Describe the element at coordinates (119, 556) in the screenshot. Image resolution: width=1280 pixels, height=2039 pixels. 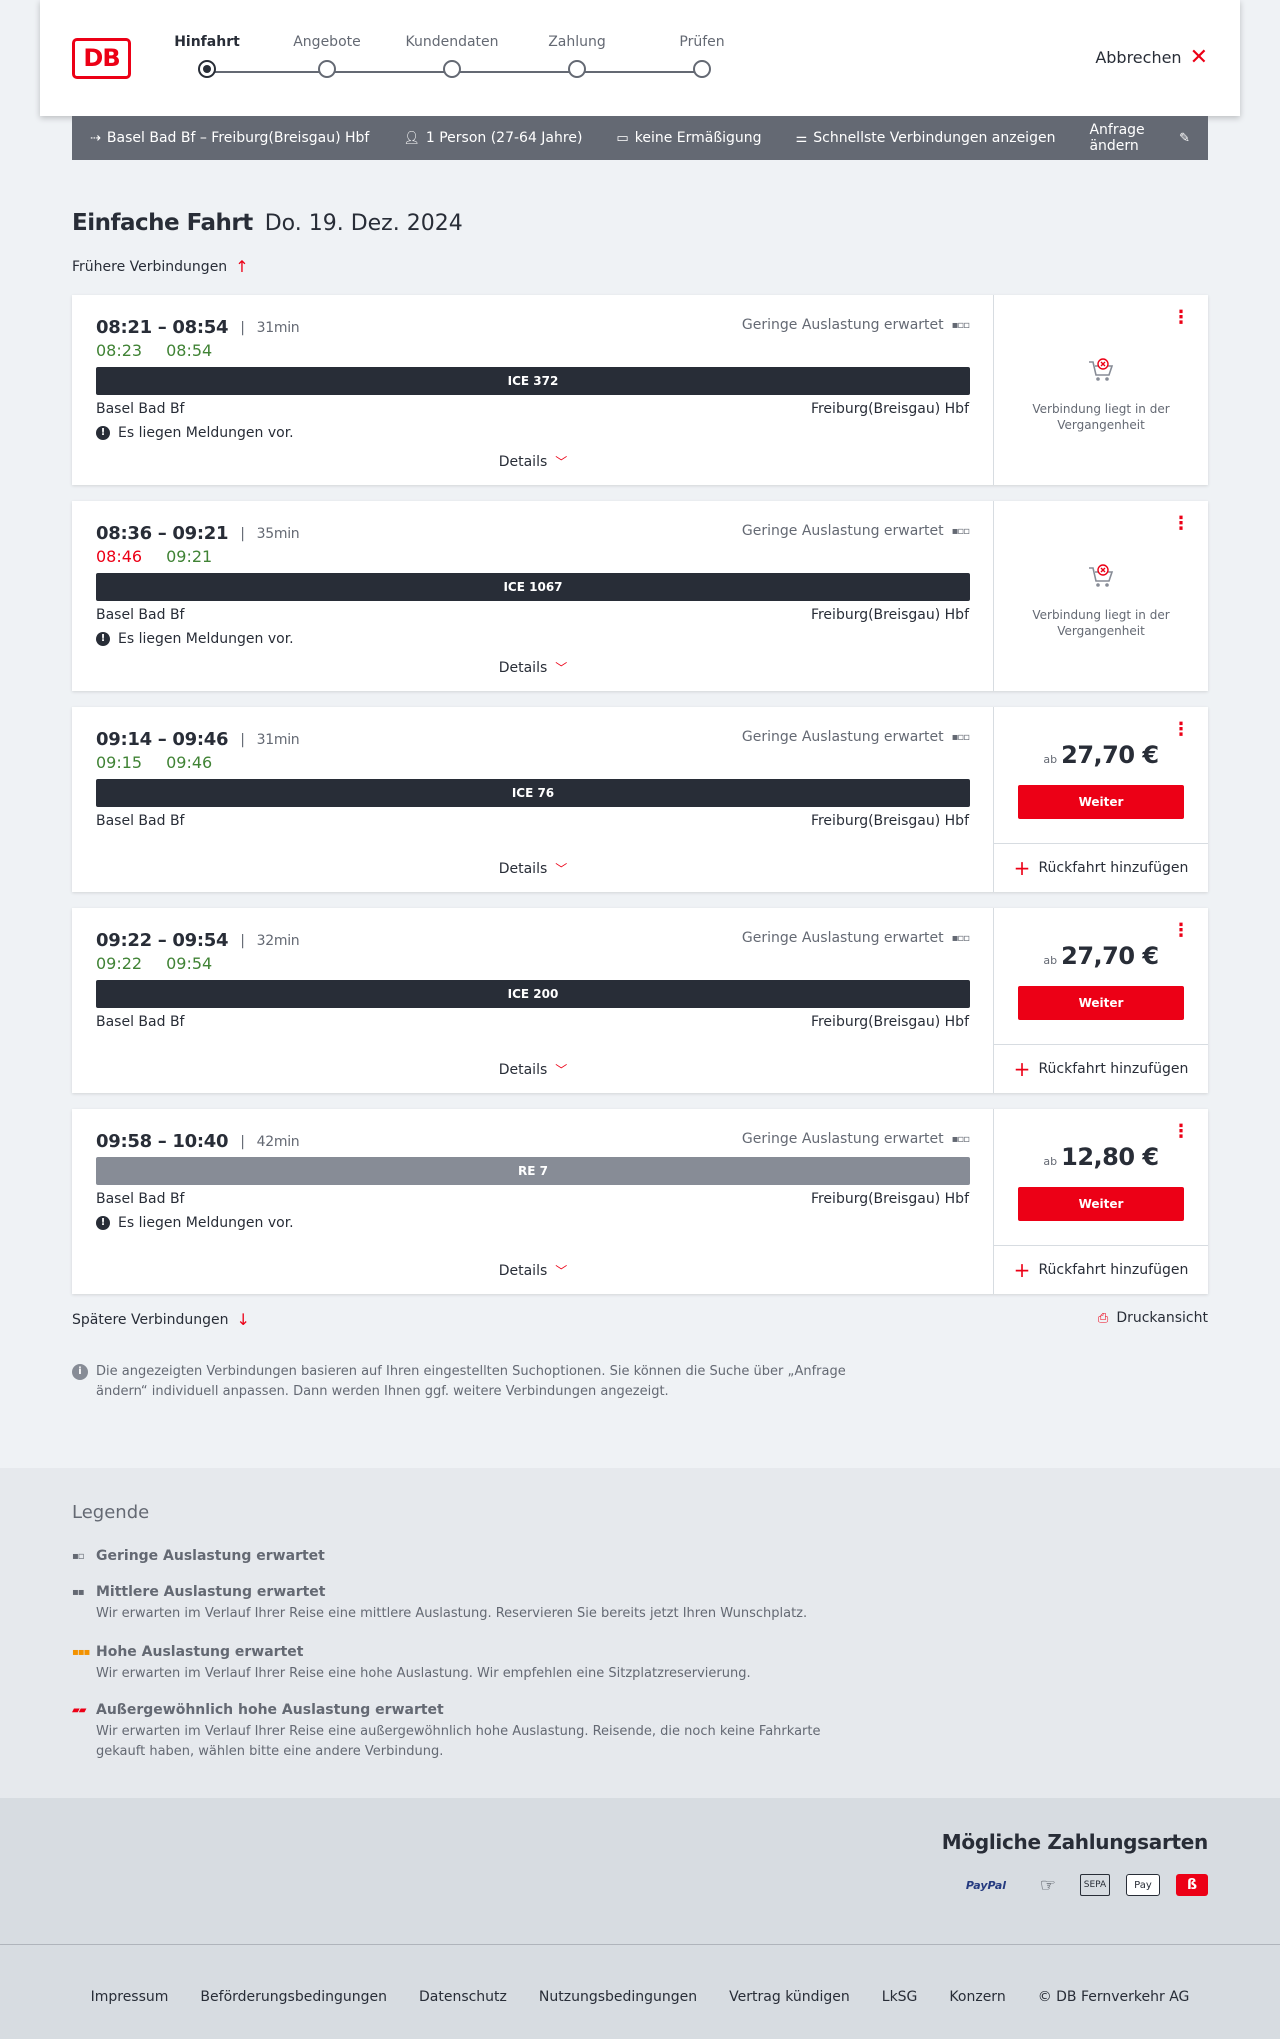
I see `realtime-departure-delayed: 08:46` at that location.